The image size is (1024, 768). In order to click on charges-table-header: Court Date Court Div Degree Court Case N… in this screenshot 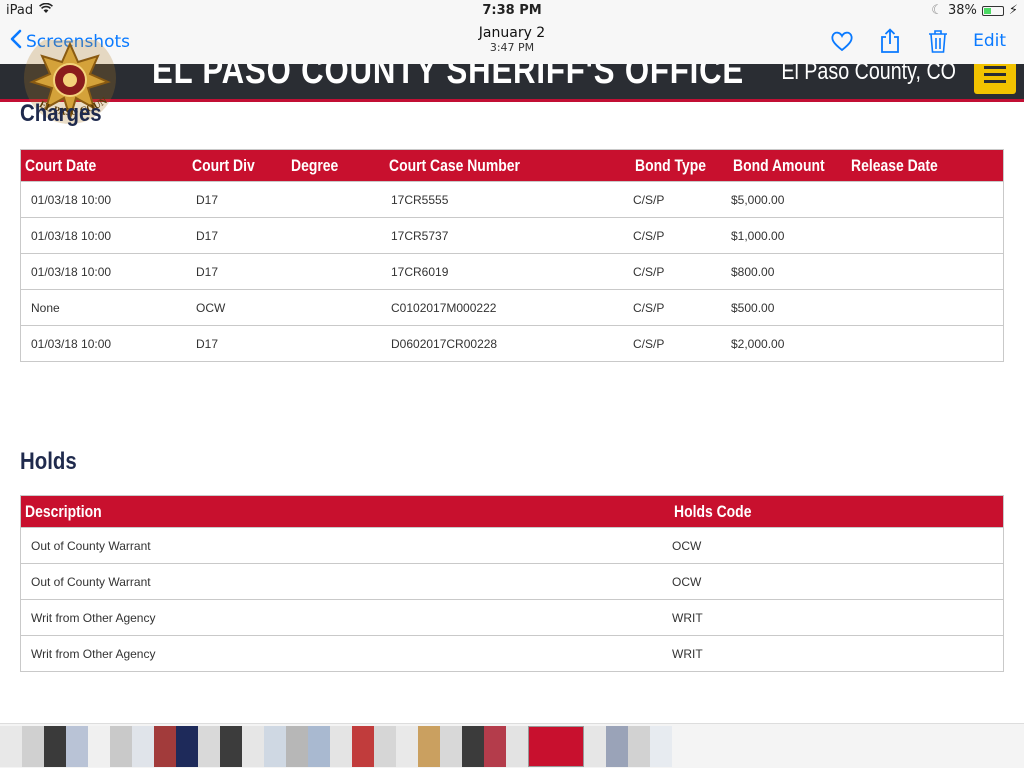, I will do `click(512, 165)`.